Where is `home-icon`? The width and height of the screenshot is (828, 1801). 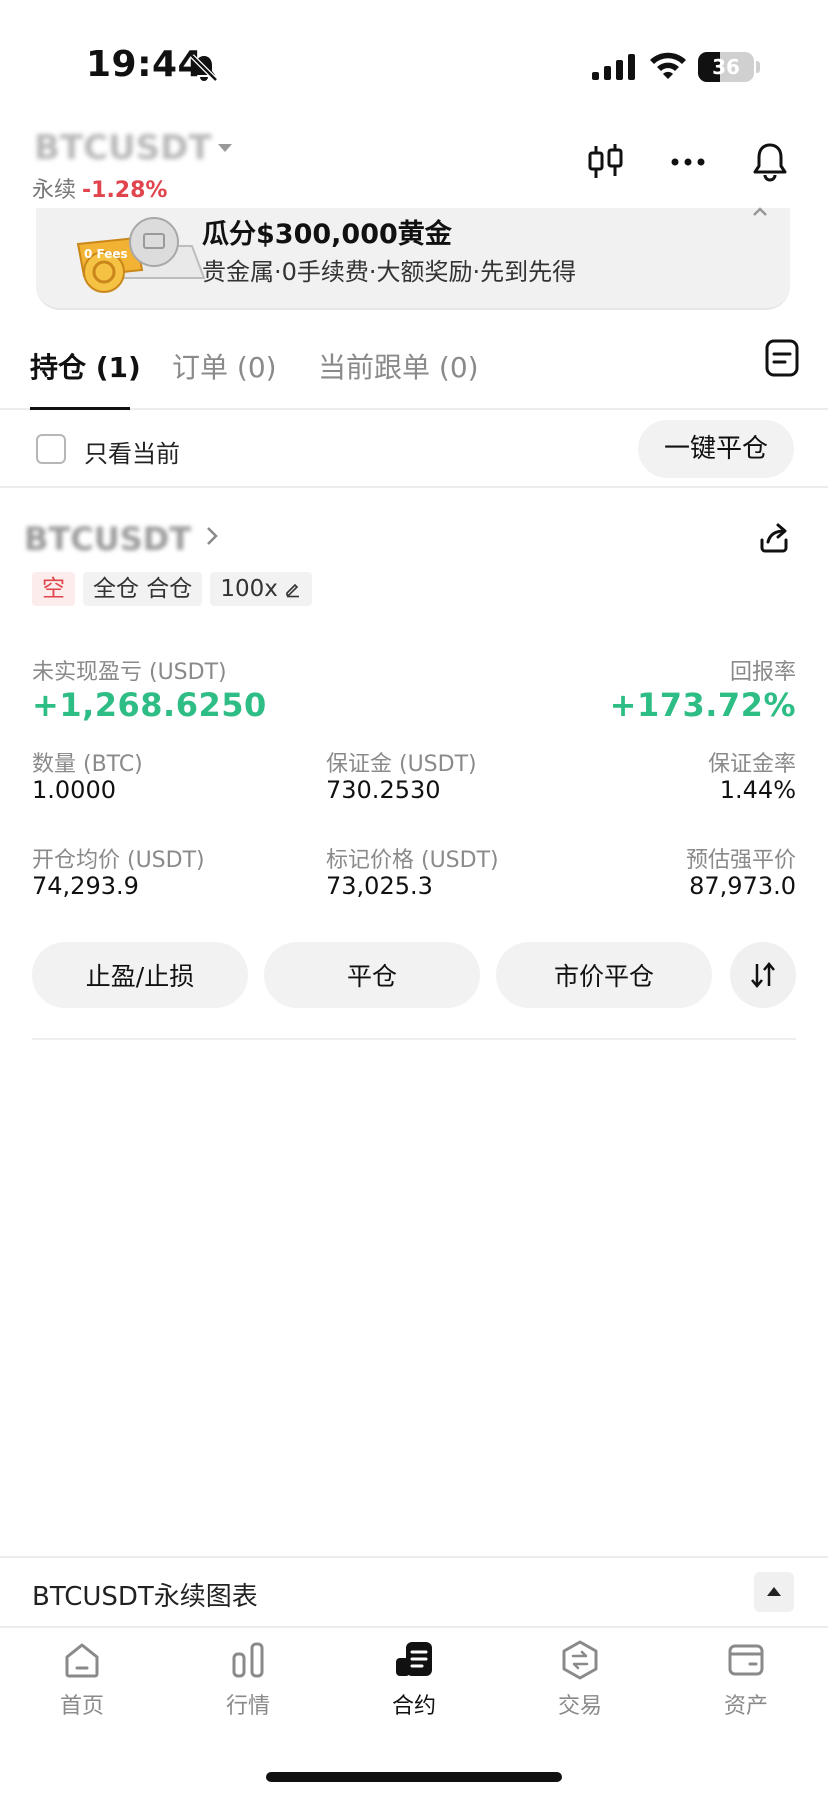
home-icon is located at coordinates (82, 1660).